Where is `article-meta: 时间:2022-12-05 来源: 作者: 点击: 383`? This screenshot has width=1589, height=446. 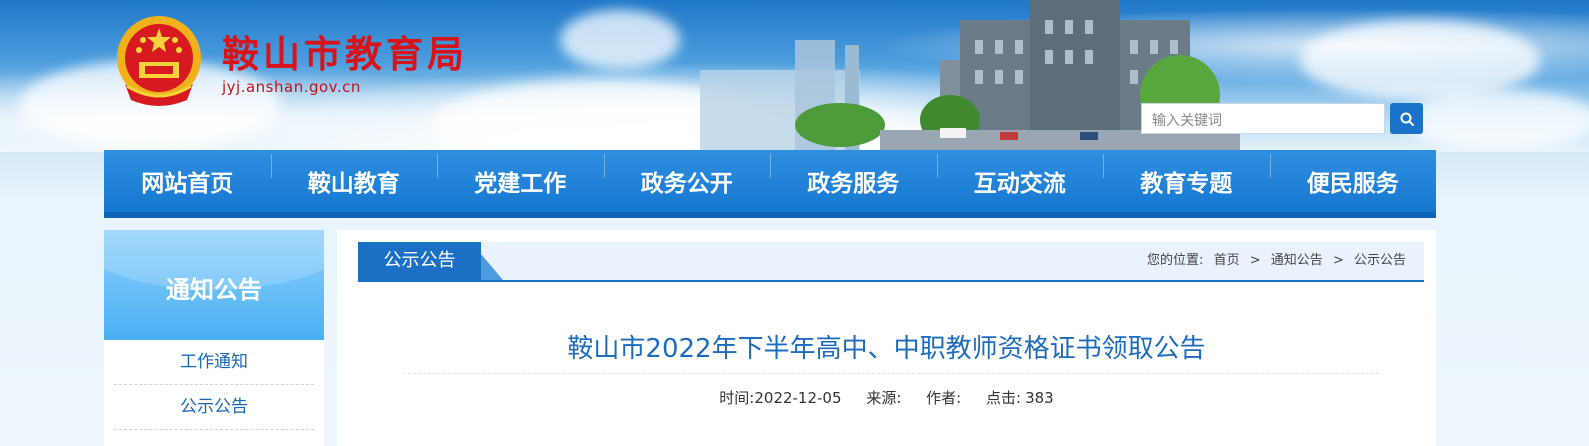
article-meta: 时间:2022-12-05 来源: 作者: 点击: 383 is located at coordinates (886, 397).